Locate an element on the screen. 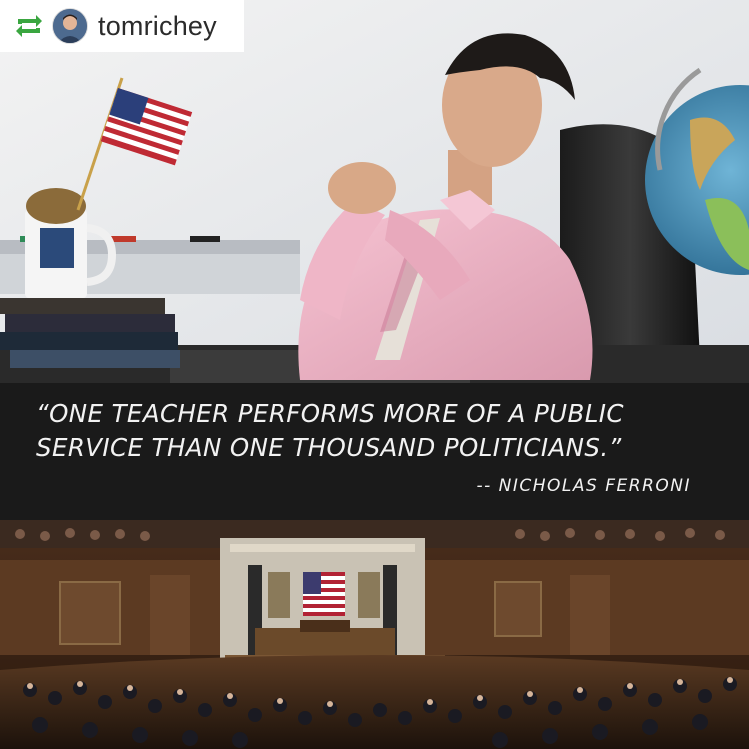  repost-icon is located at coordinates (29, 26).